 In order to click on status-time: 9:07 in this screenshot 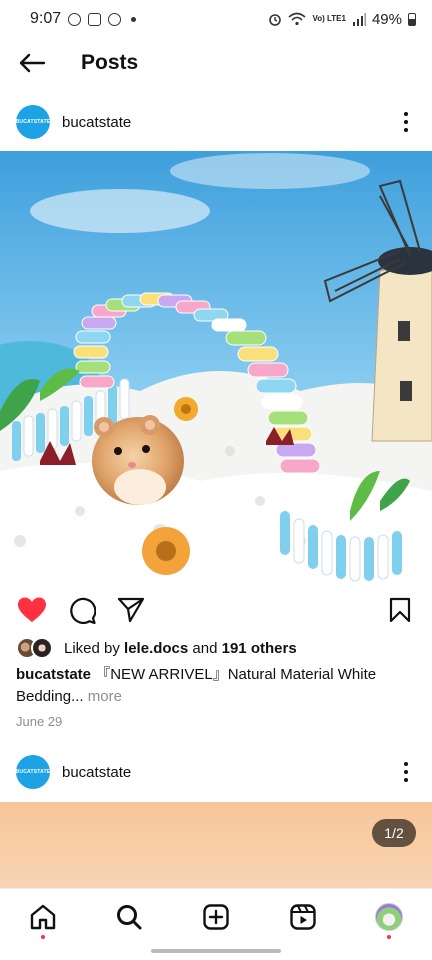, I will do `click(46, 18)`.